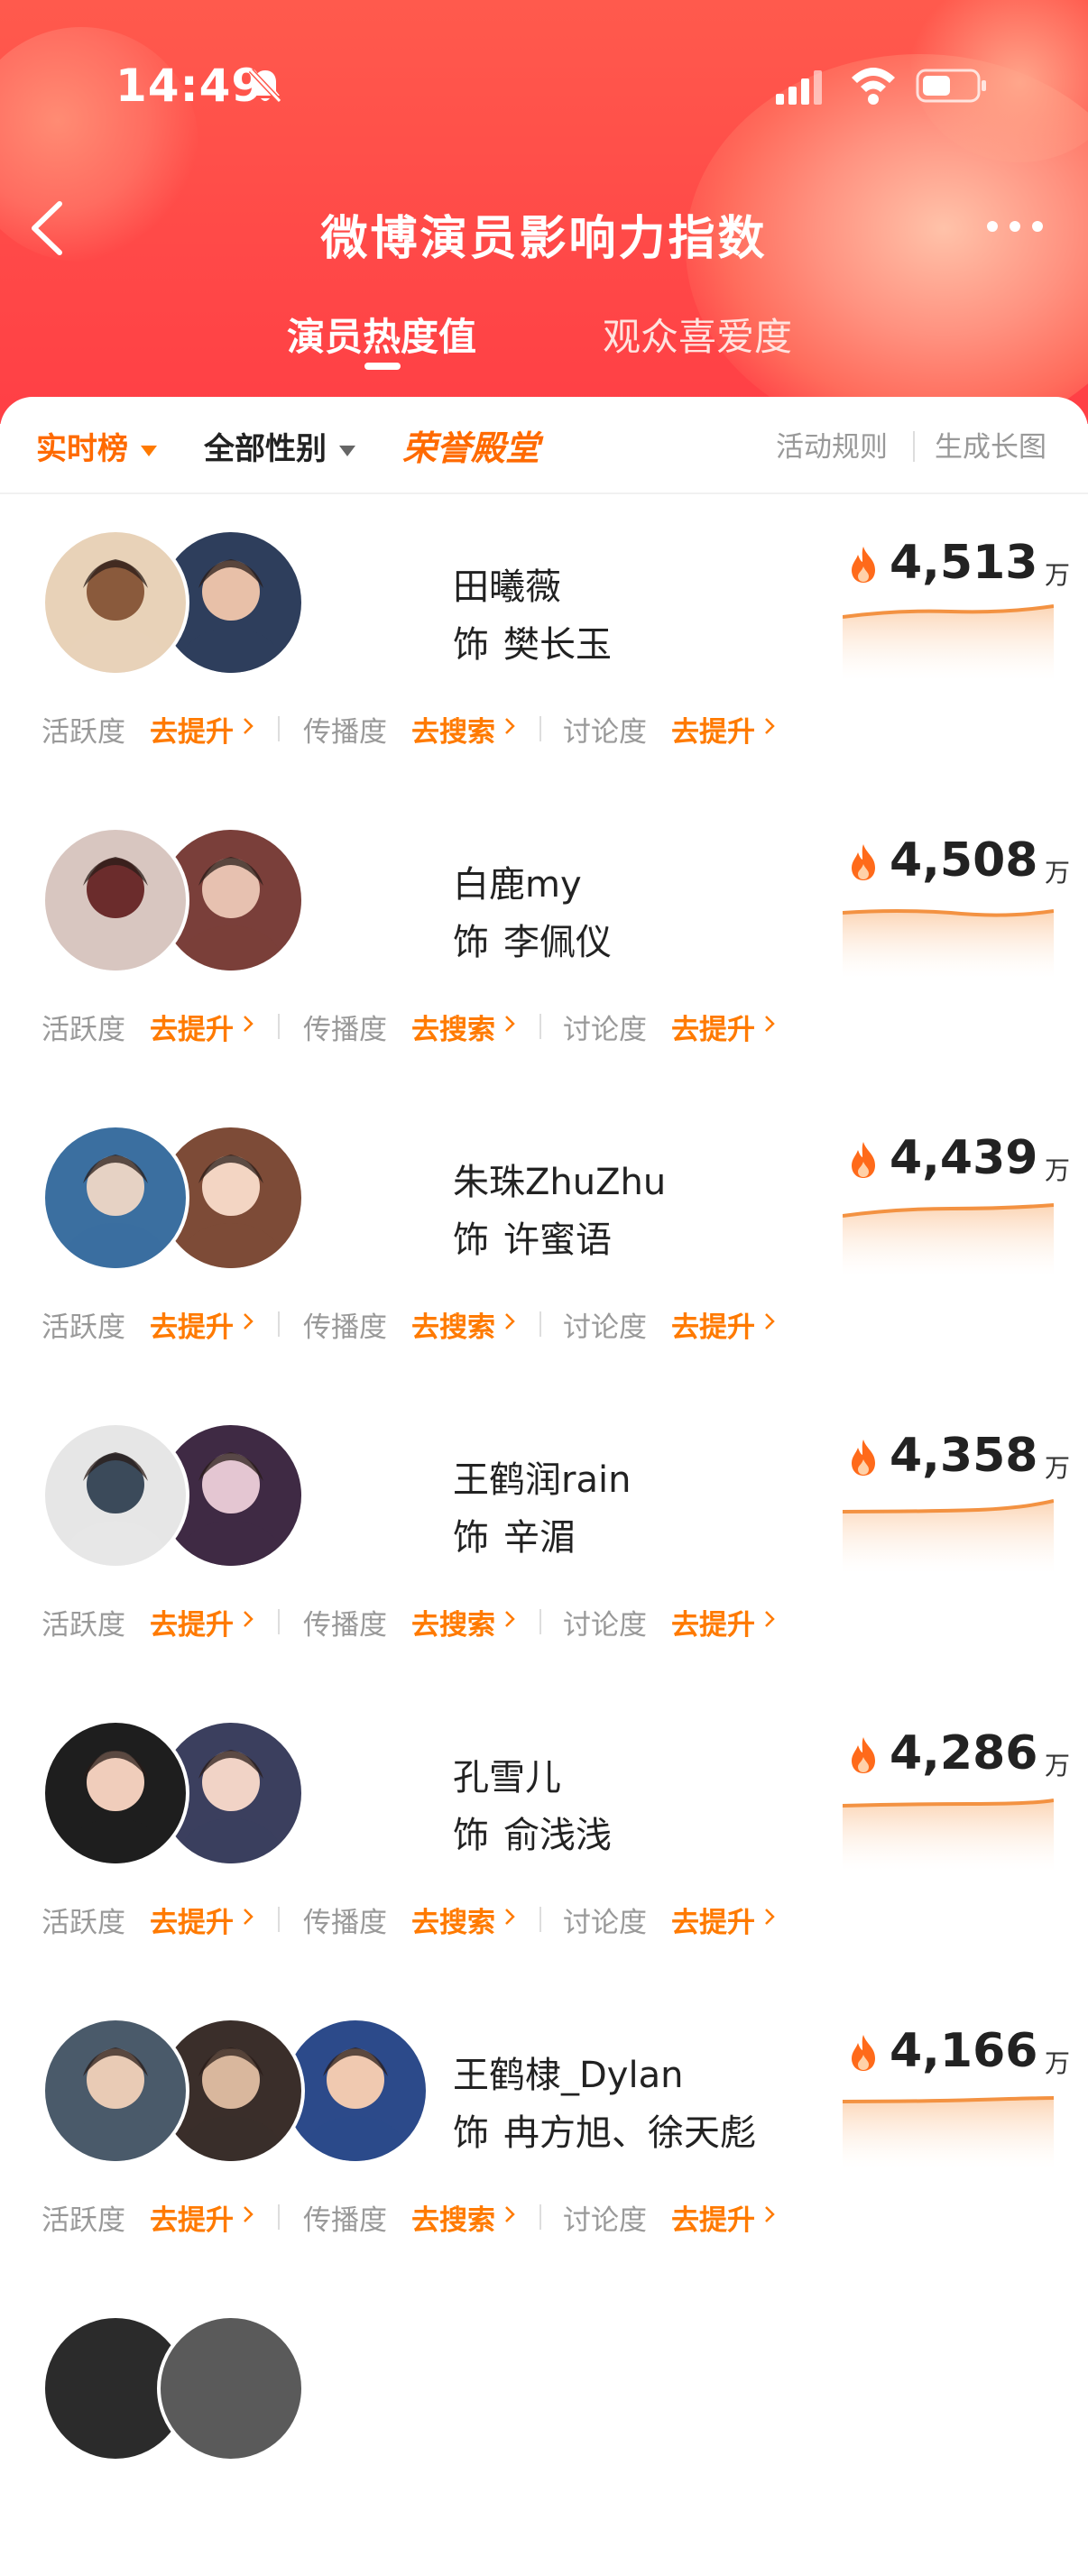 The image size is (1088, 2576). What do you see at coordinates (832, 445) in the screenshot?
I see `activity-rules-link: 活动规则` at bounding box center [832, 445].